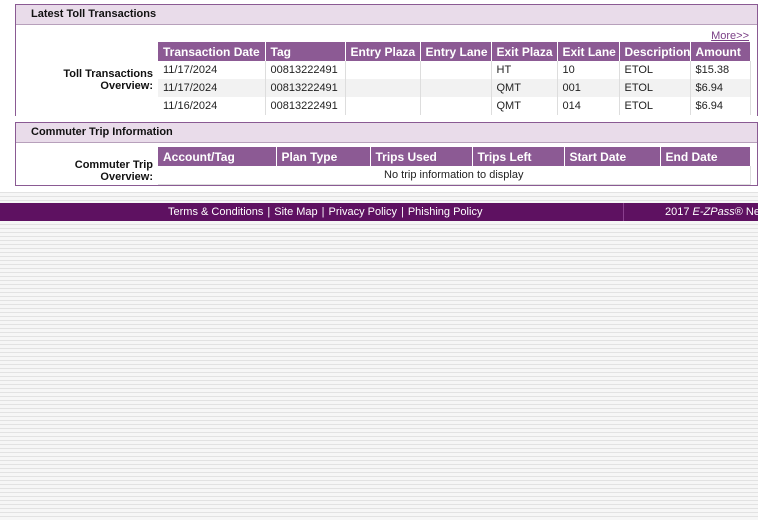 Image resolution: width=758 pixels, height=520 pixels. What do you see at coordinates (383, 51) in the screenshot?
I see `column-header-entry-plaza: Entry Plaza` at bounding box center [383, 51].